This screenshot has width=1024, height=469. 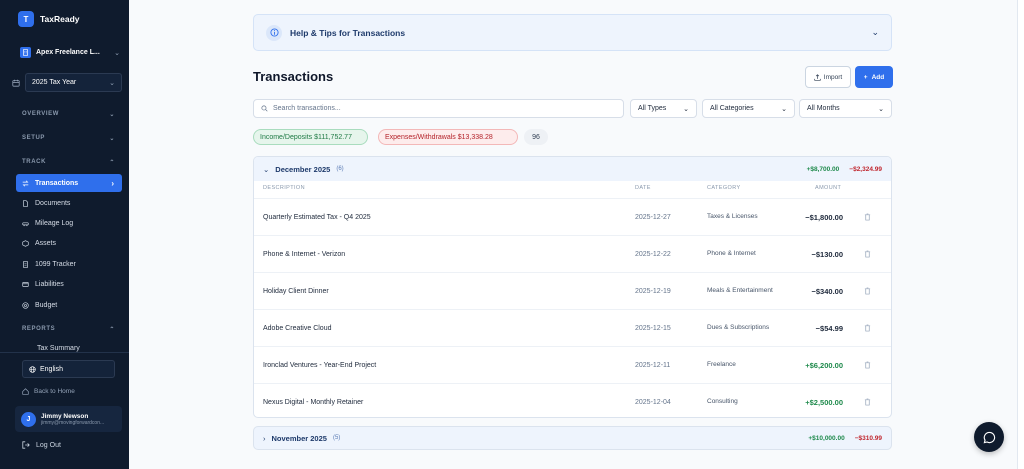 I want to click on brand: T TaxReady, so click(x=49, y=19).